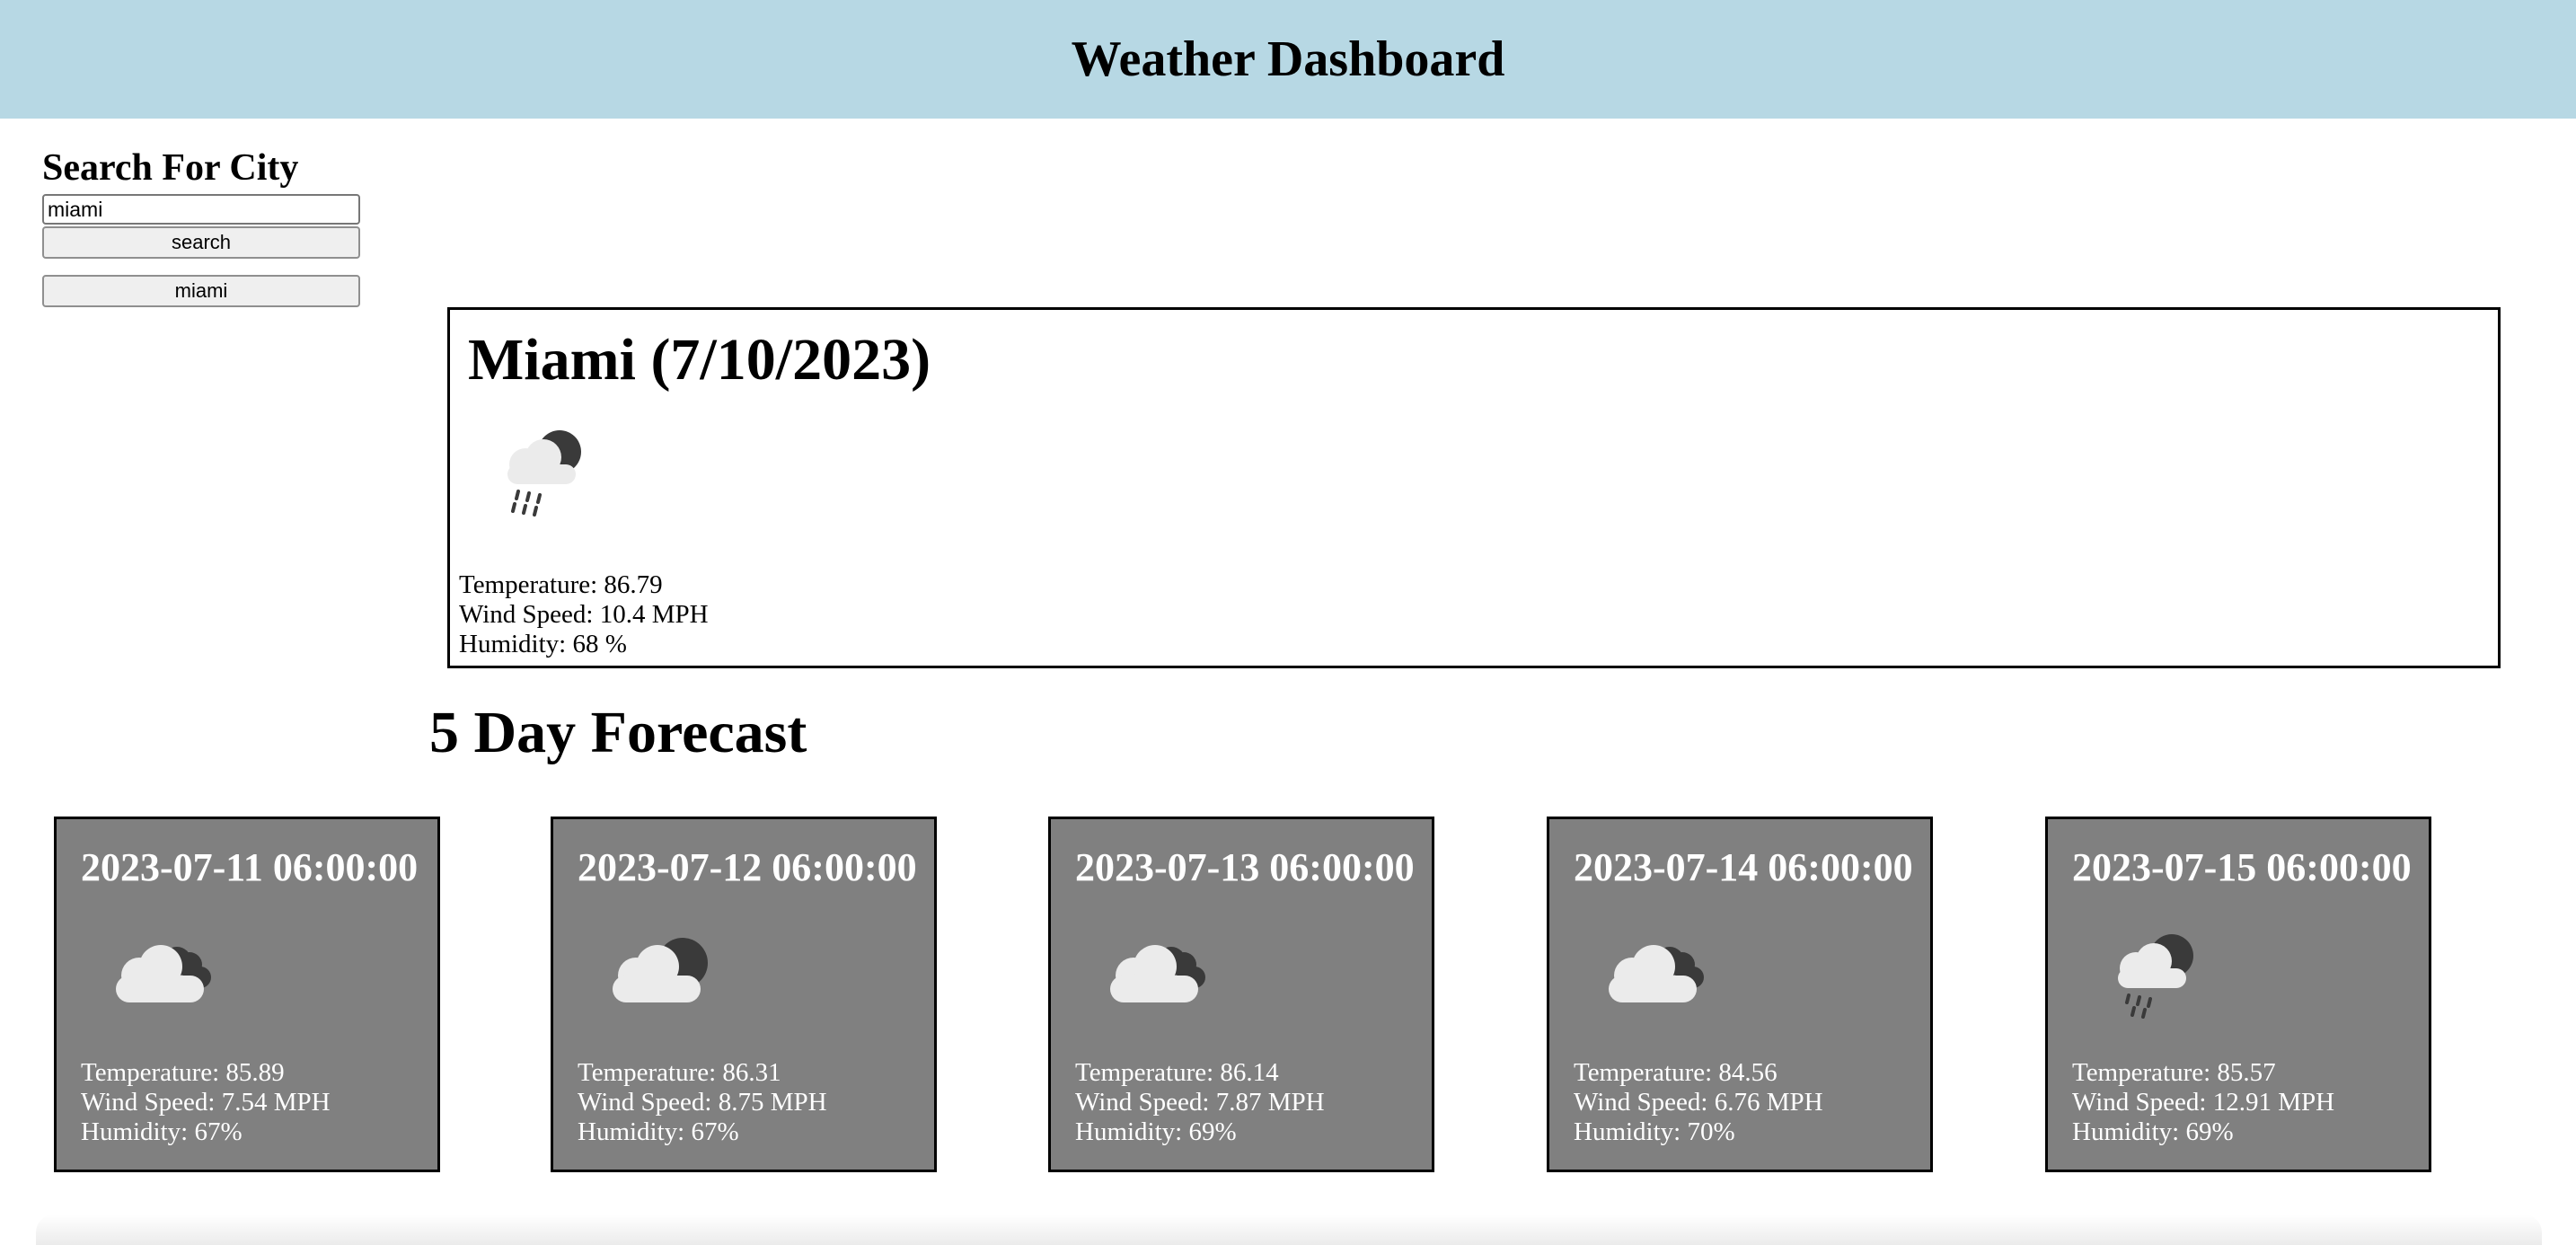 This screenshot has height=1245, width=2576. I want to click on page-title: Weather Dashboard, so click(1288, 59).